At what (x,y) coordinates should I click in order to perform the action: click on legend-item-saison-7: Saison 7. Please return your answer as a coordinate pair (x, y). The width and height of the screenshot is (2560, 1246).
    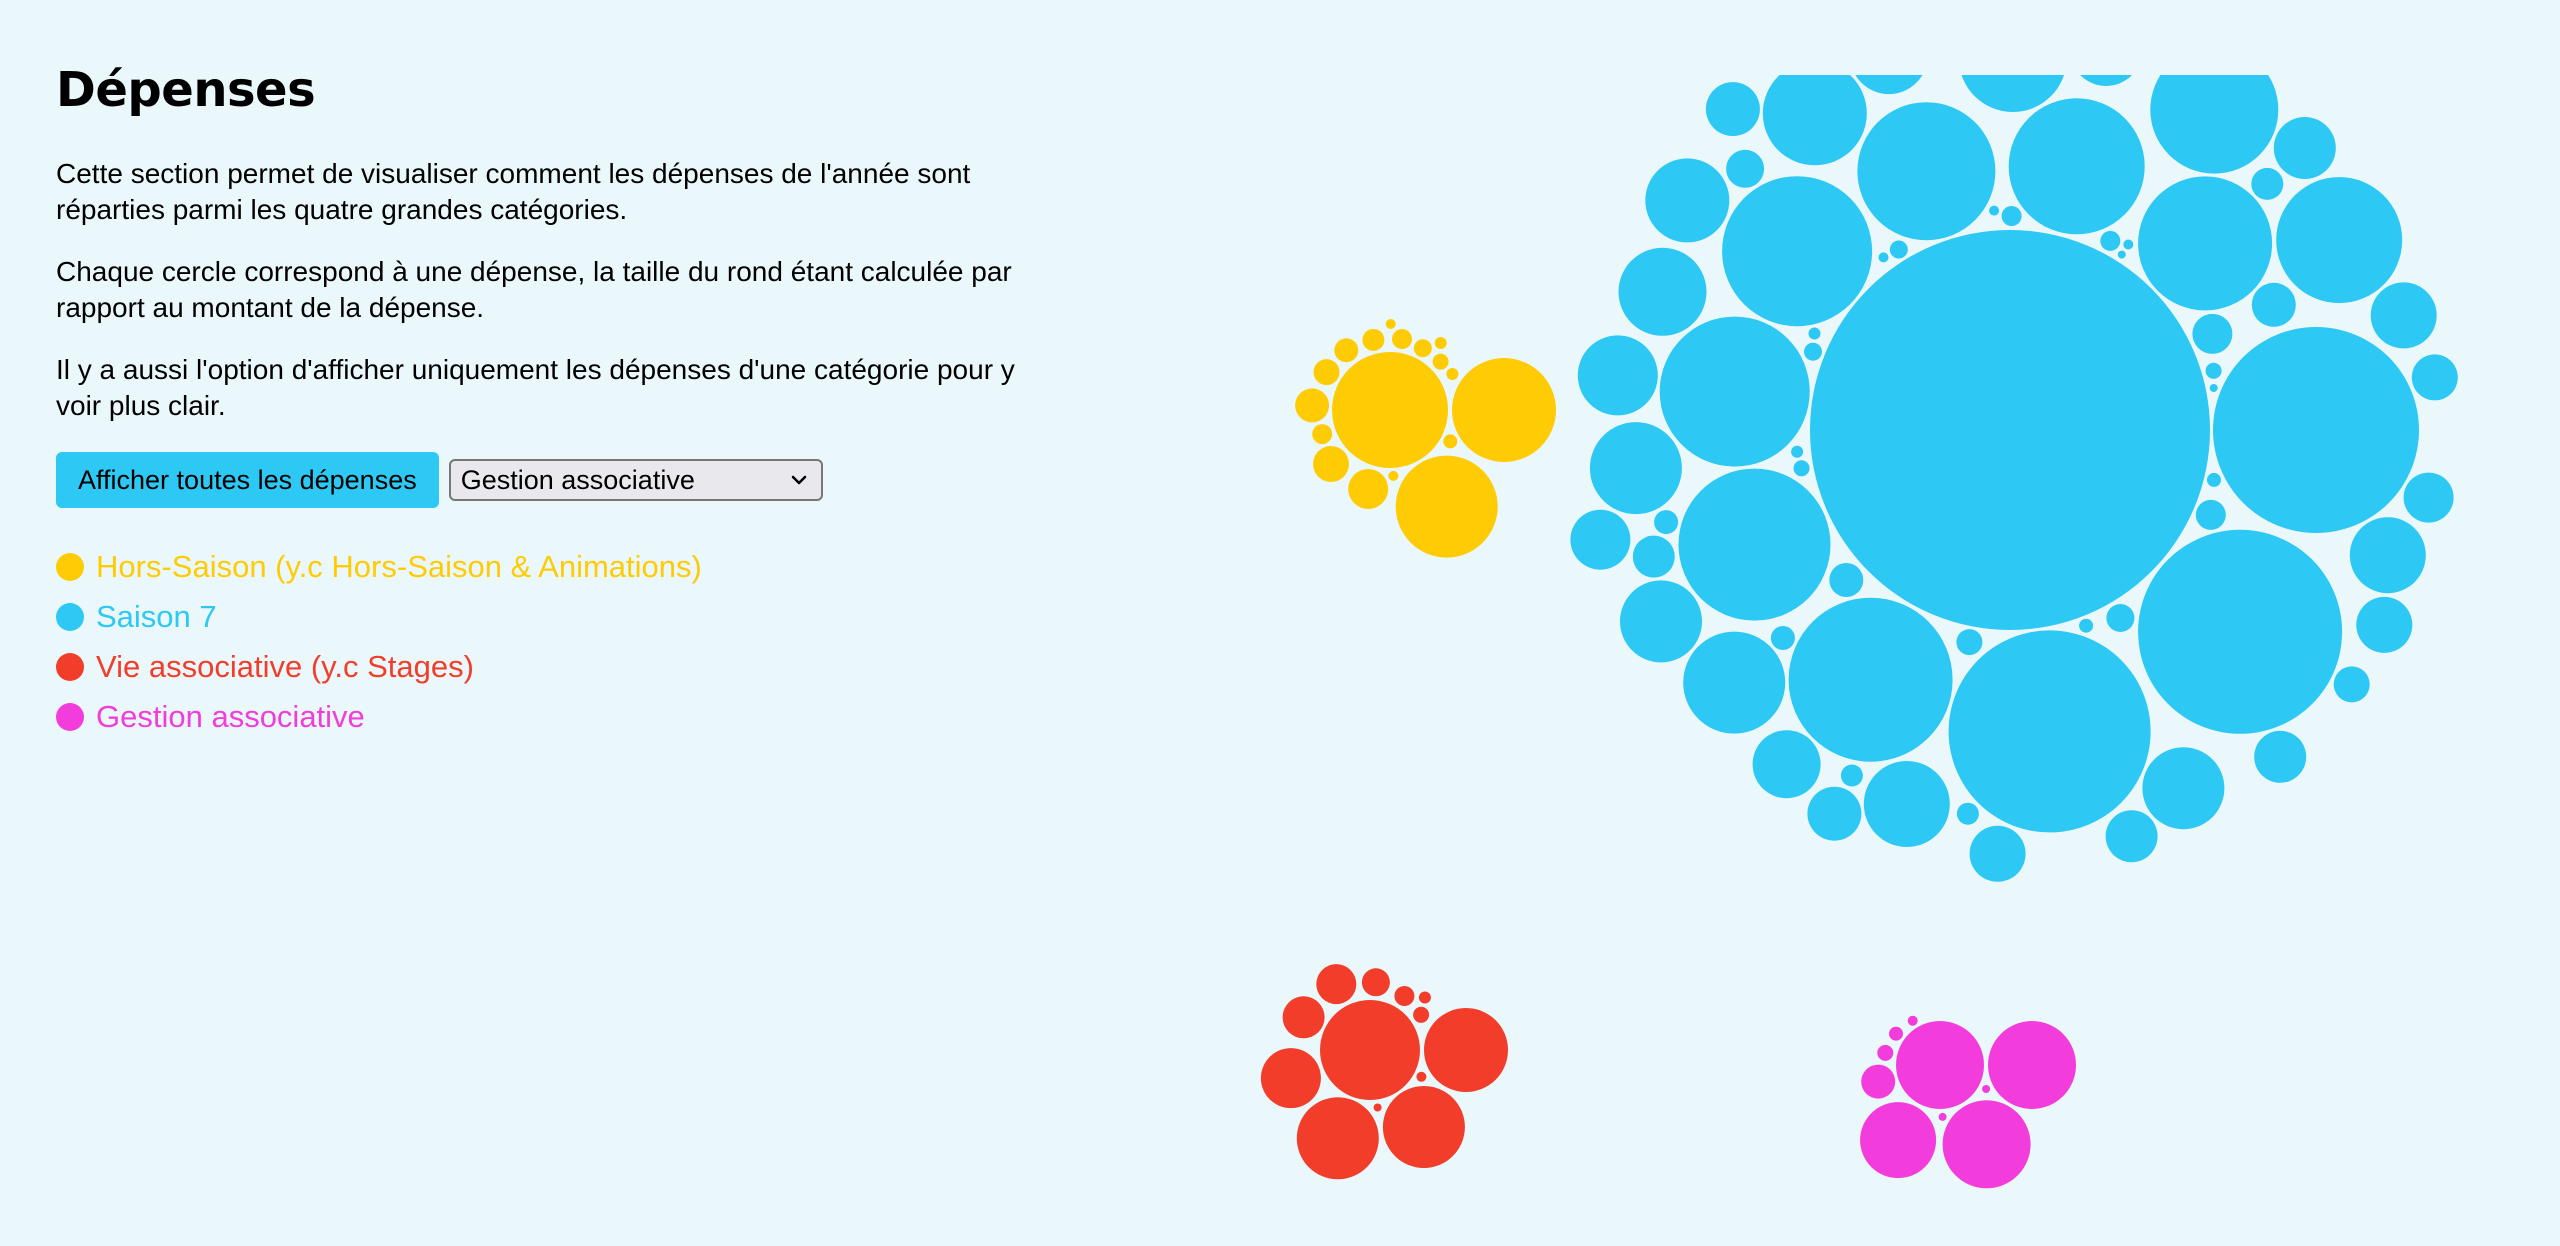
    Looking at the image, I should click on (556, 617).